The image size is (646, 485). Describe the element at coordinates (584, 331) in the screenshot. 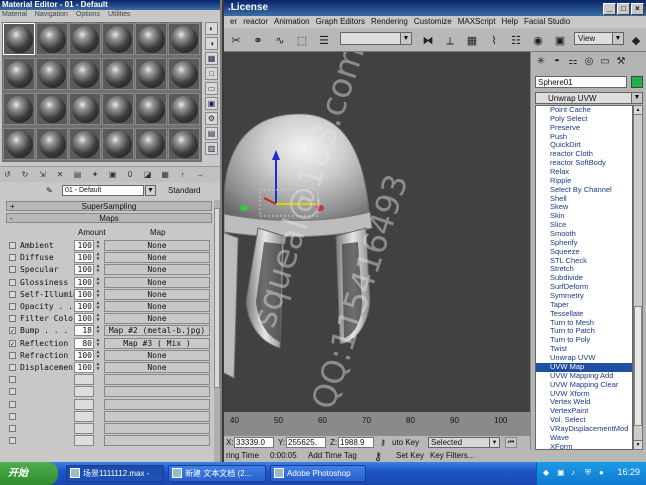

I see `modifier-list-item: Turn to Patch` at that location.